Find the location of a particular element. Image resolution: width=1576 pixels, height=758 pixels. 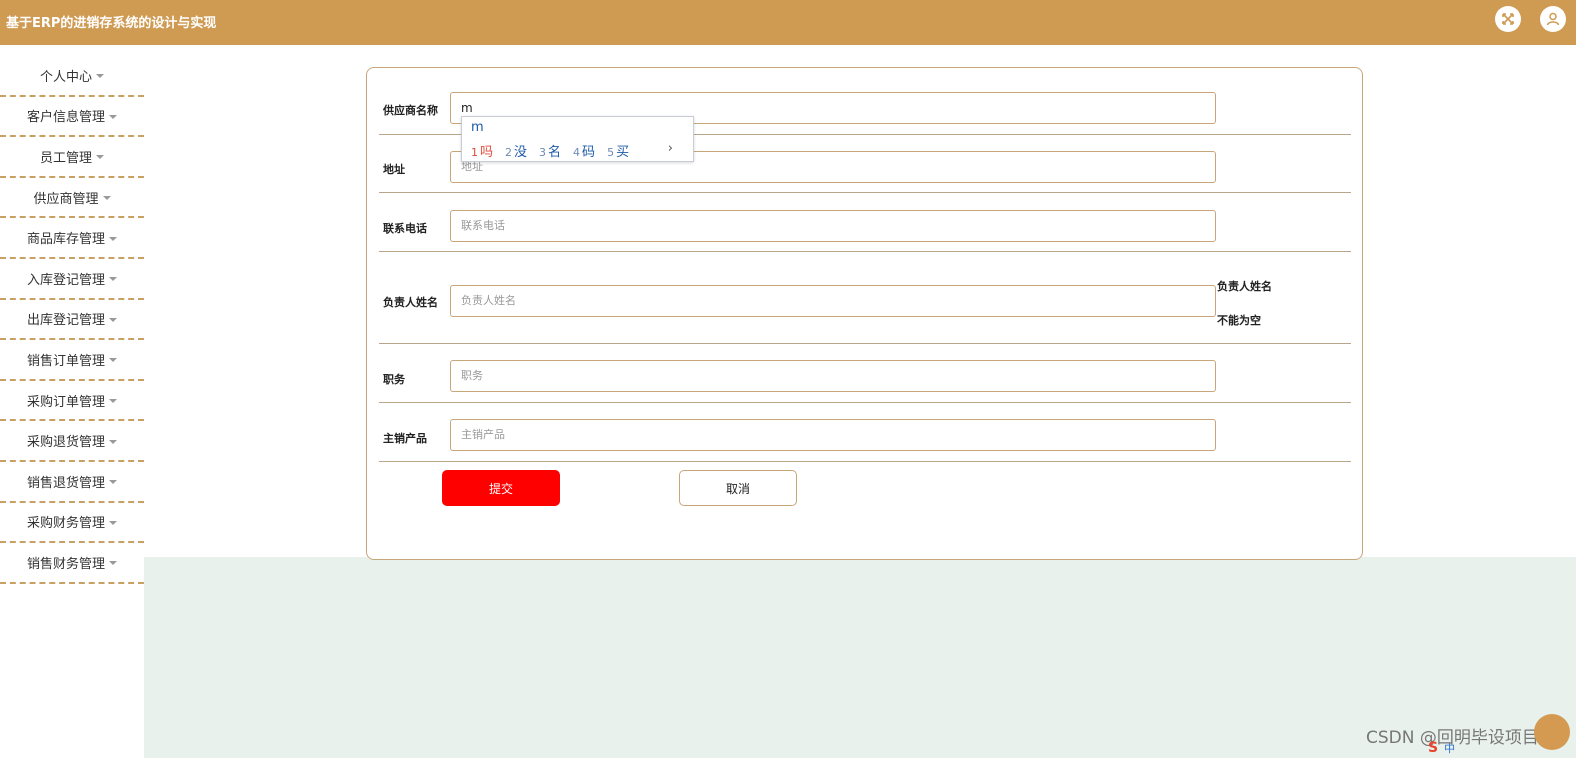

ime-toolbar: S 中 is located at coordinates (1502, 748).